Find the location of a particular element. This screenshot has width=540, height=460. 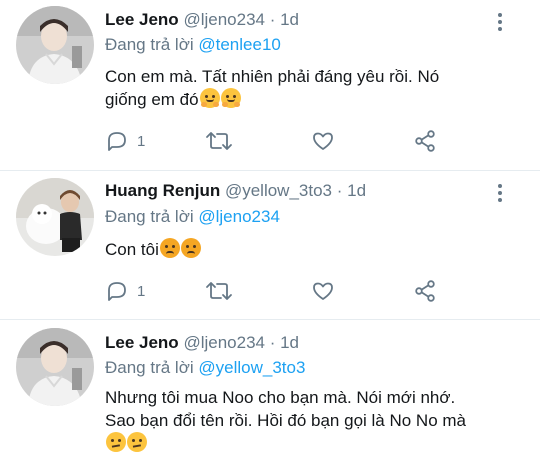

replying-to: Đang trả lời @tenlee10 is located at coordinates (193, 45).